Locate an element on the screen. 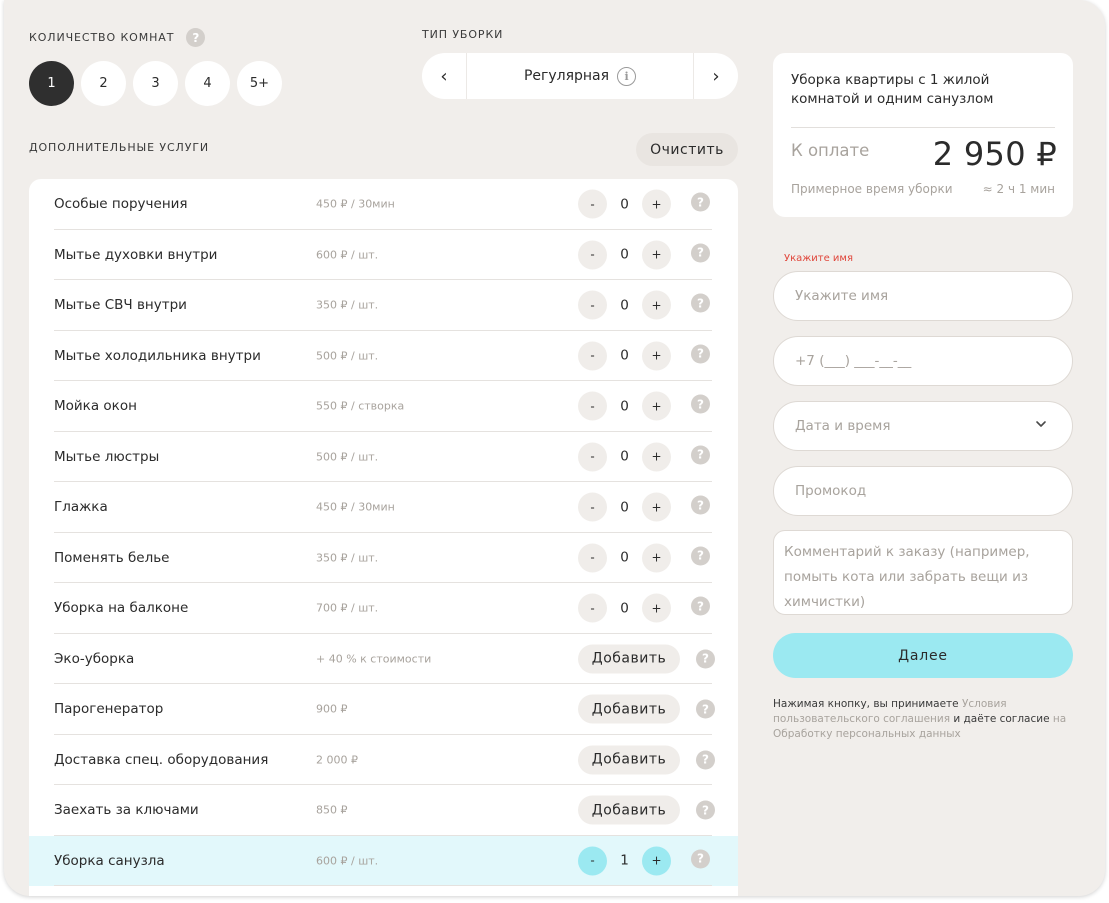 This screenshot has width=1109, height=903. service-price: 700 ₽ / шт. is located at coordinates (347, 608).